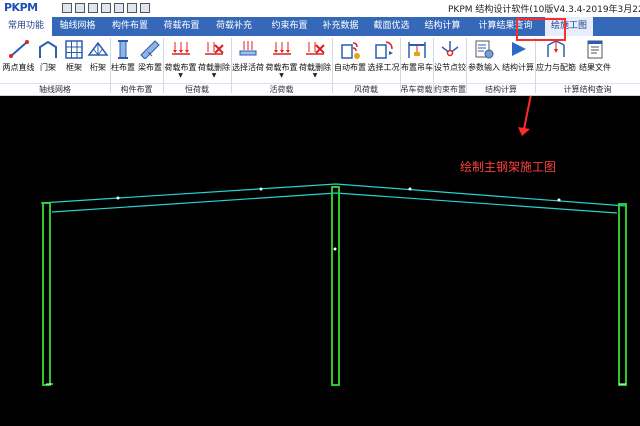 The image size is (640, 426). What do you see at coordinates (48, 60) in the screenshot?
I see `portal-frame-button: 门架` at bounding box center [48, 60].